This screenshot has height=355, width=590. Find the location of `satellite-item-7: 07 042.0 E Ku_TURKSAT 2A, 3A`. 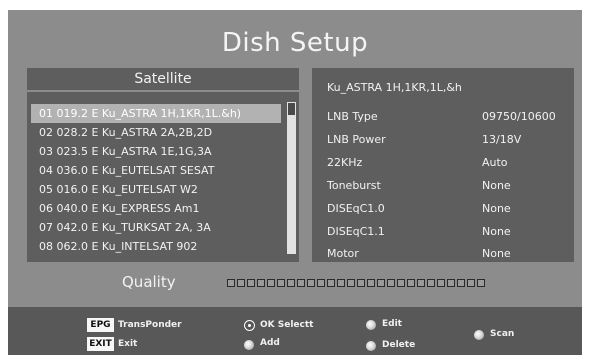

satellite-item-7: 07 042.0 E Ku_TURKSAT 2A, 3A is located at coordinates (156, 227).